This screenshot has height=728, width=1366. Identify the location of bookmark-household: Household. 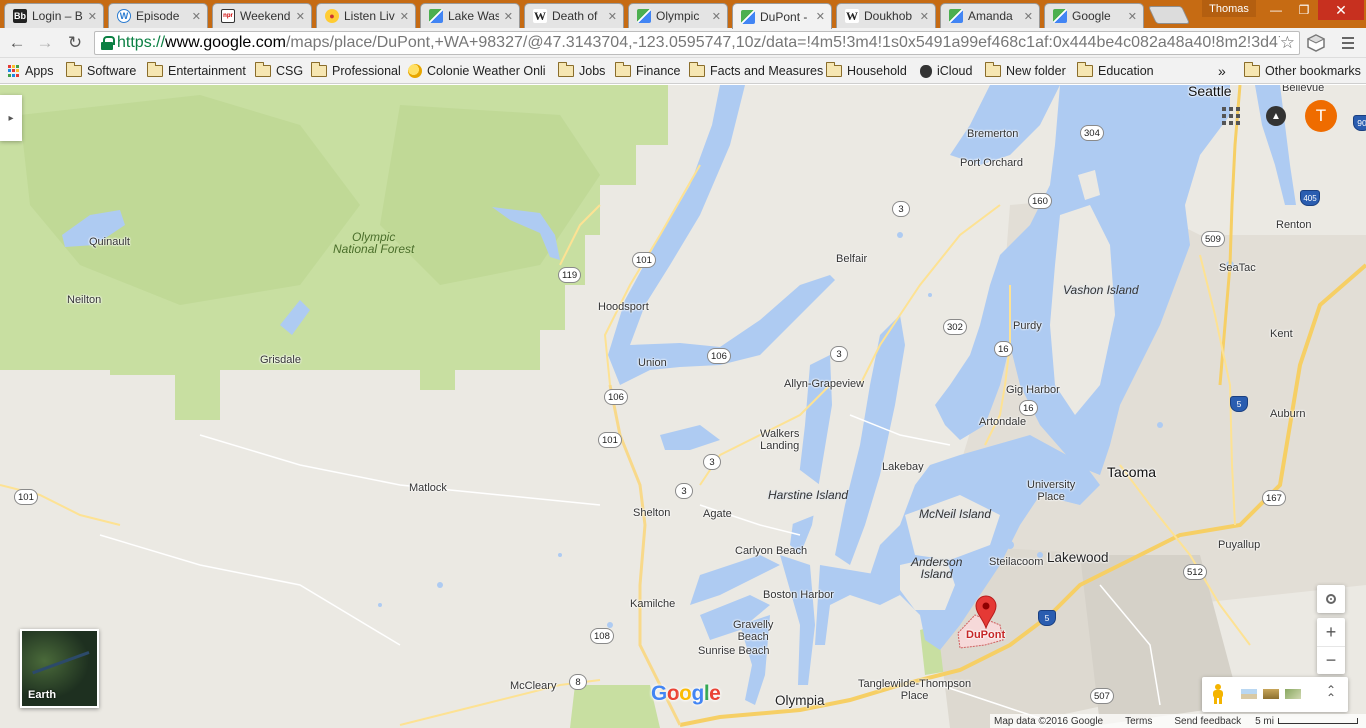
(866, 71).